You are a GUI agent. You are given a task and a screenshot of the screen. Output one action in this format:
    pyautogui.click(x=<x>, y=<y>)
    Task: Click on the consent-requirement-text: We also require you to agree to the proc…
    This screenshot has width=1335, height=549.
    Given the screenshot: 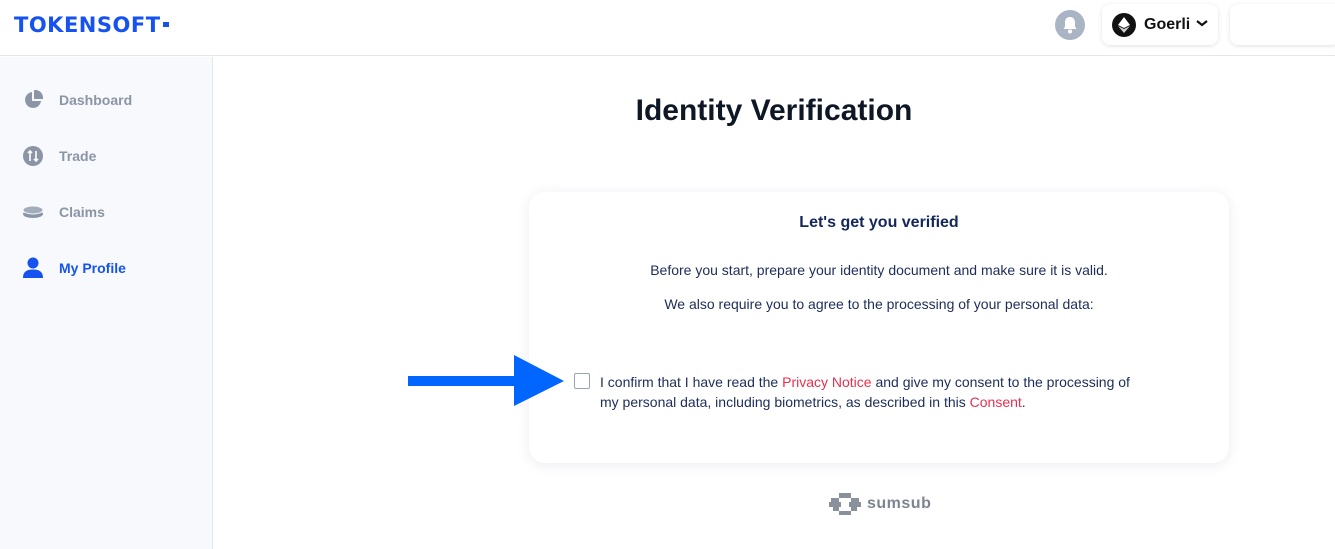 What is the action you would take?
    pyautogui.click(x=879, y=304)
    